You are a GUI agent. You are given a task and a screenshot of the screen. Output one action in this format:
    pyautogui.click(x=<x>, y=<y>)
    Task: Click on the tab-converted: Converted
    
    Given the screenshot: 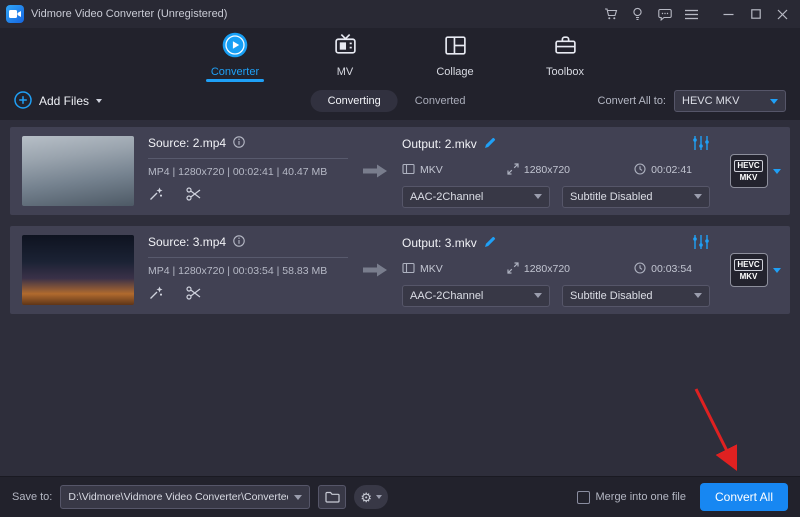 What is the action you would take?
    pyautogui.click(x=440, y=101)
    